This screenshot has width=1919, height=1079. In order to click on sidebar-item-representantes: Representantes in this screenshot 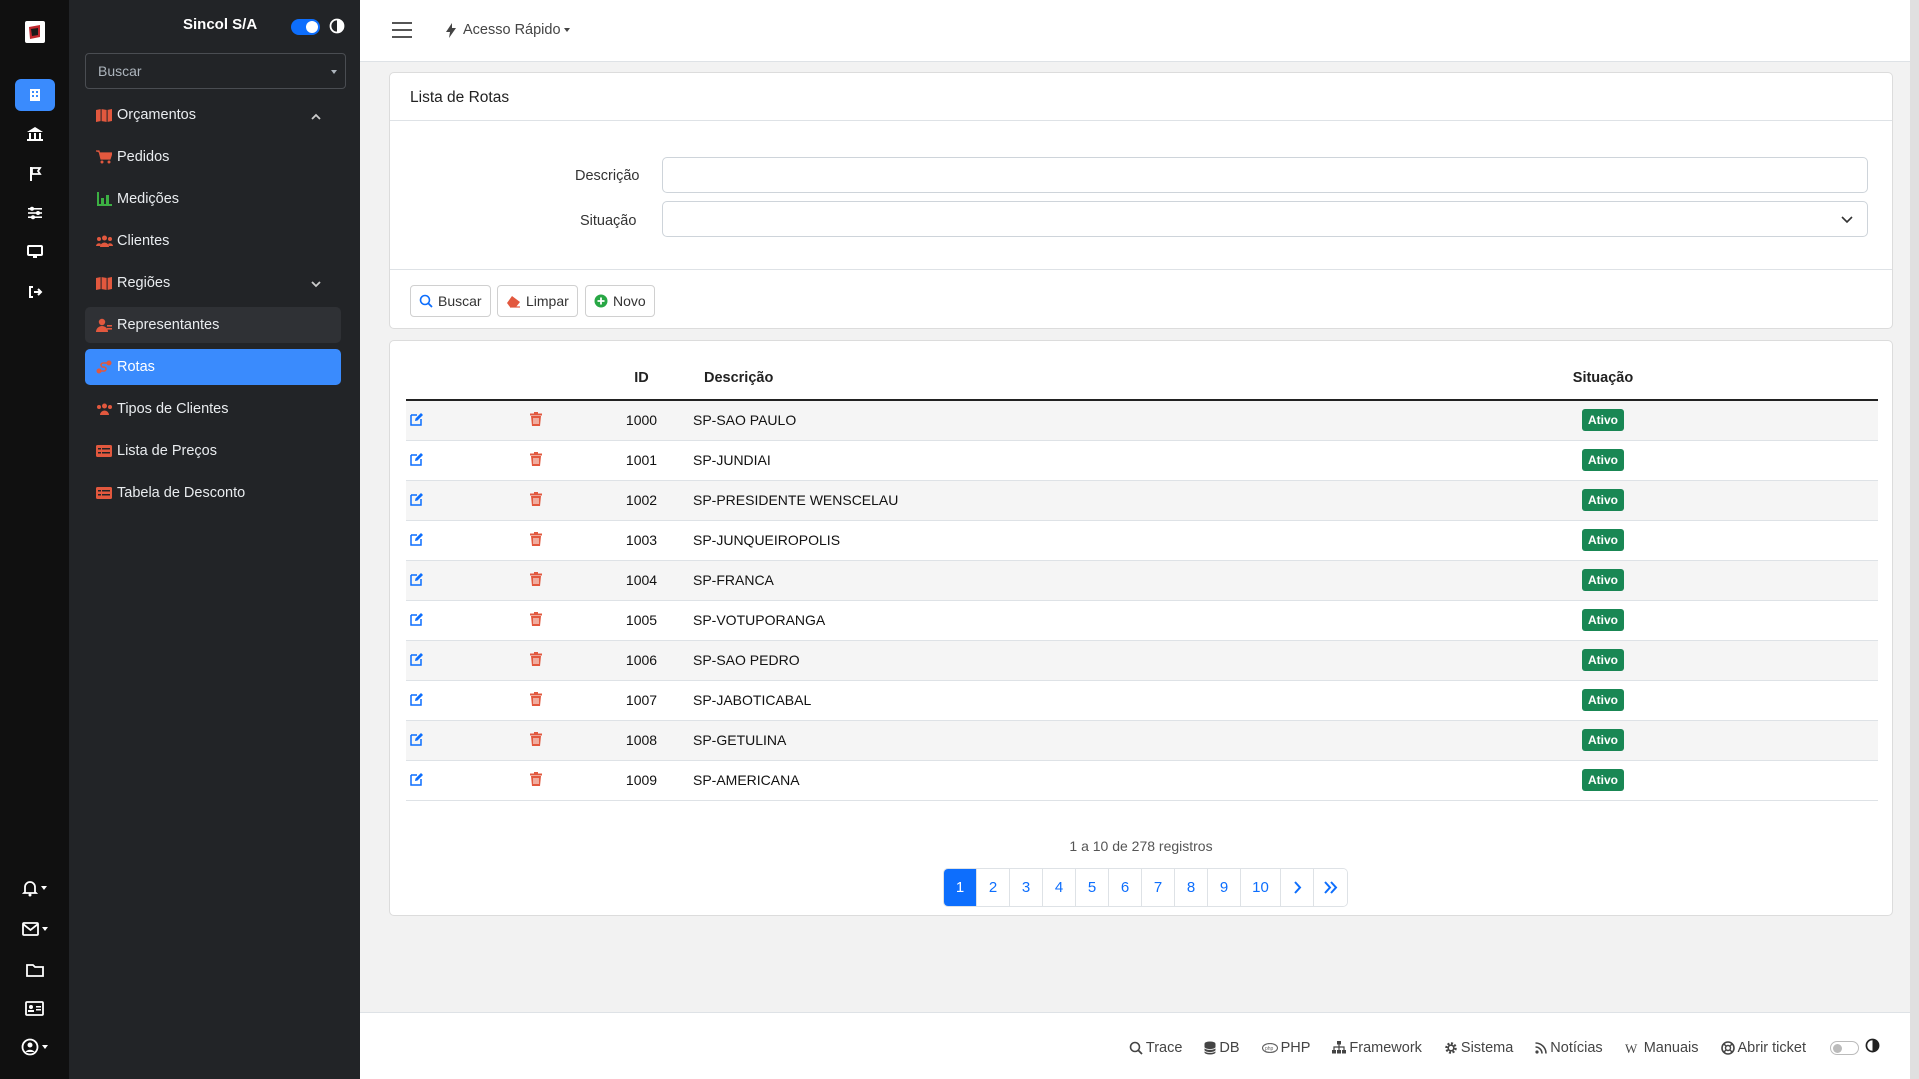, I will do `click(213, 325)`.